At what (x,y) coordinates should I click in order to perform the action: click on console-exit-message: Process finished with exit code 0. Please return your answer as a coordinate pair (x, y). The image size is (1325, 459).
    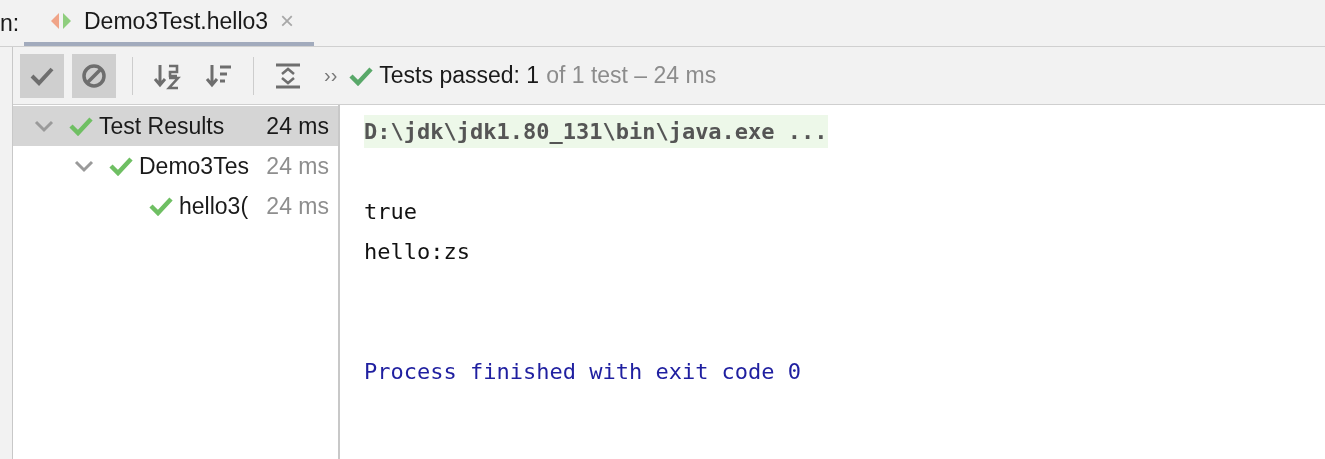
    Looking at the image, I should click on (583, 371).